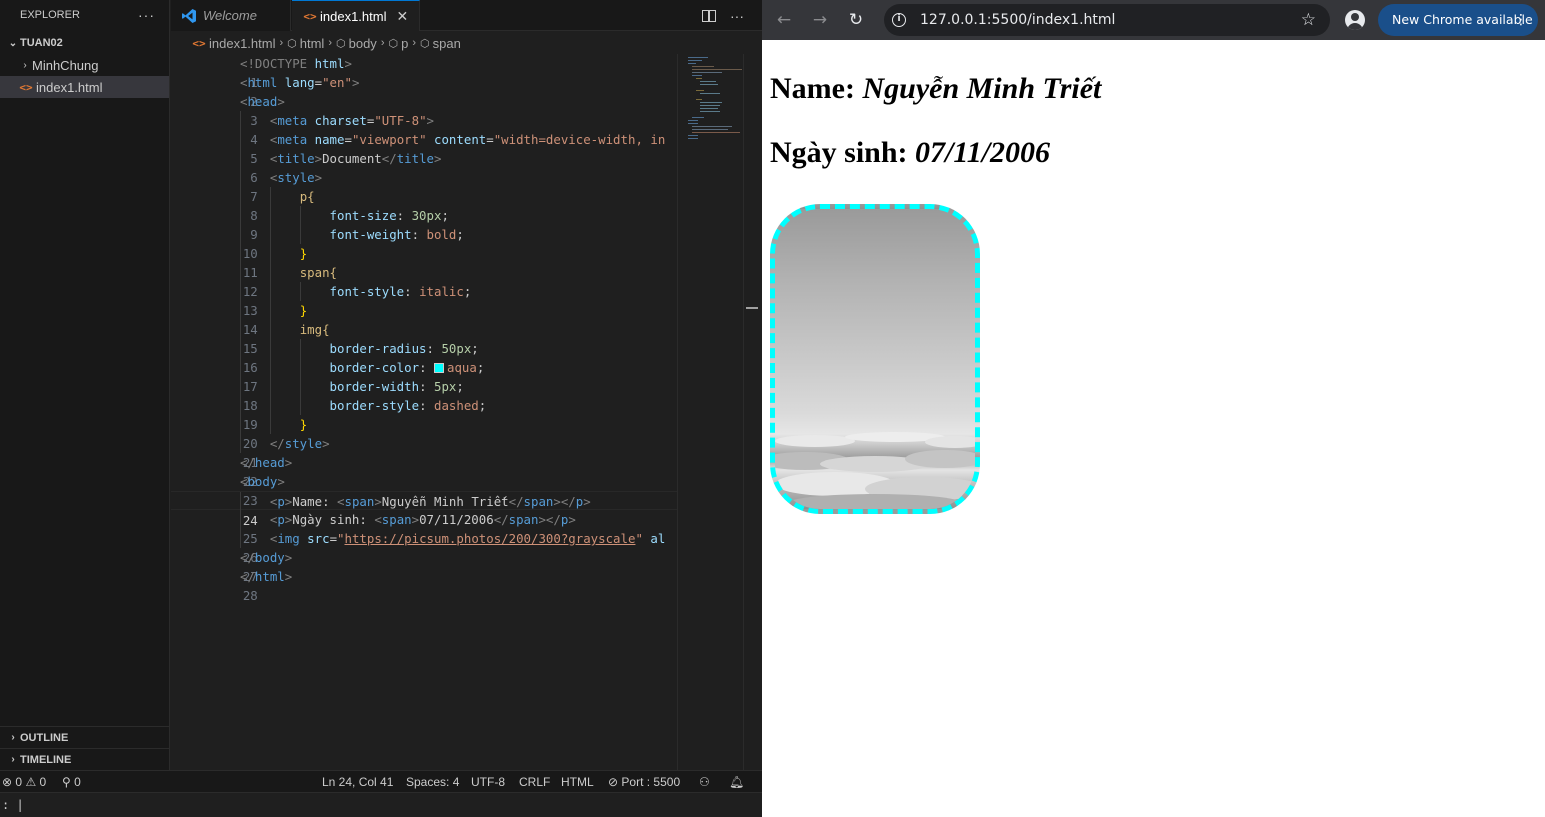 Image resolution: width=1545 pixels, height=817 pixels. I want to click on code-text: </body>, so click(266, 557).